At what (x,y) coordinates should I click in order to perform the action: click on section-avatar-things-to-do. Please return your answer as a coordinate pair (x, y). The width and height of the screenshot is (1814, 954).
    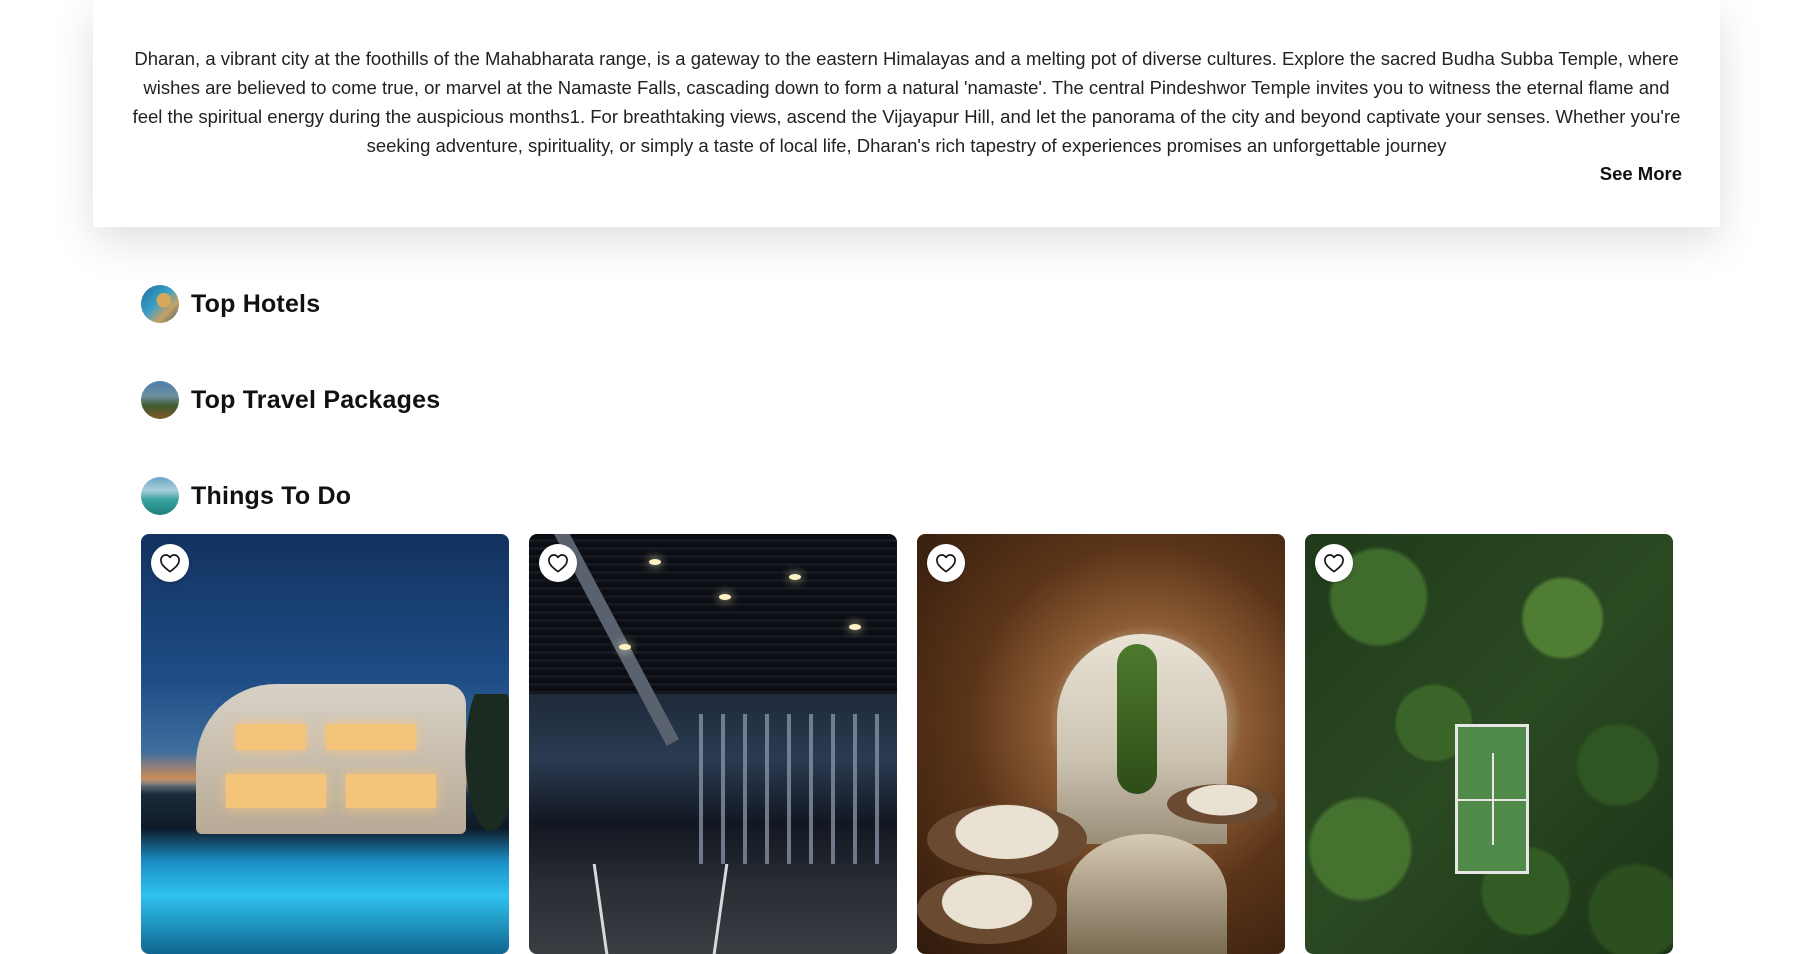
    Looking at the image, I should click on (160, 496).